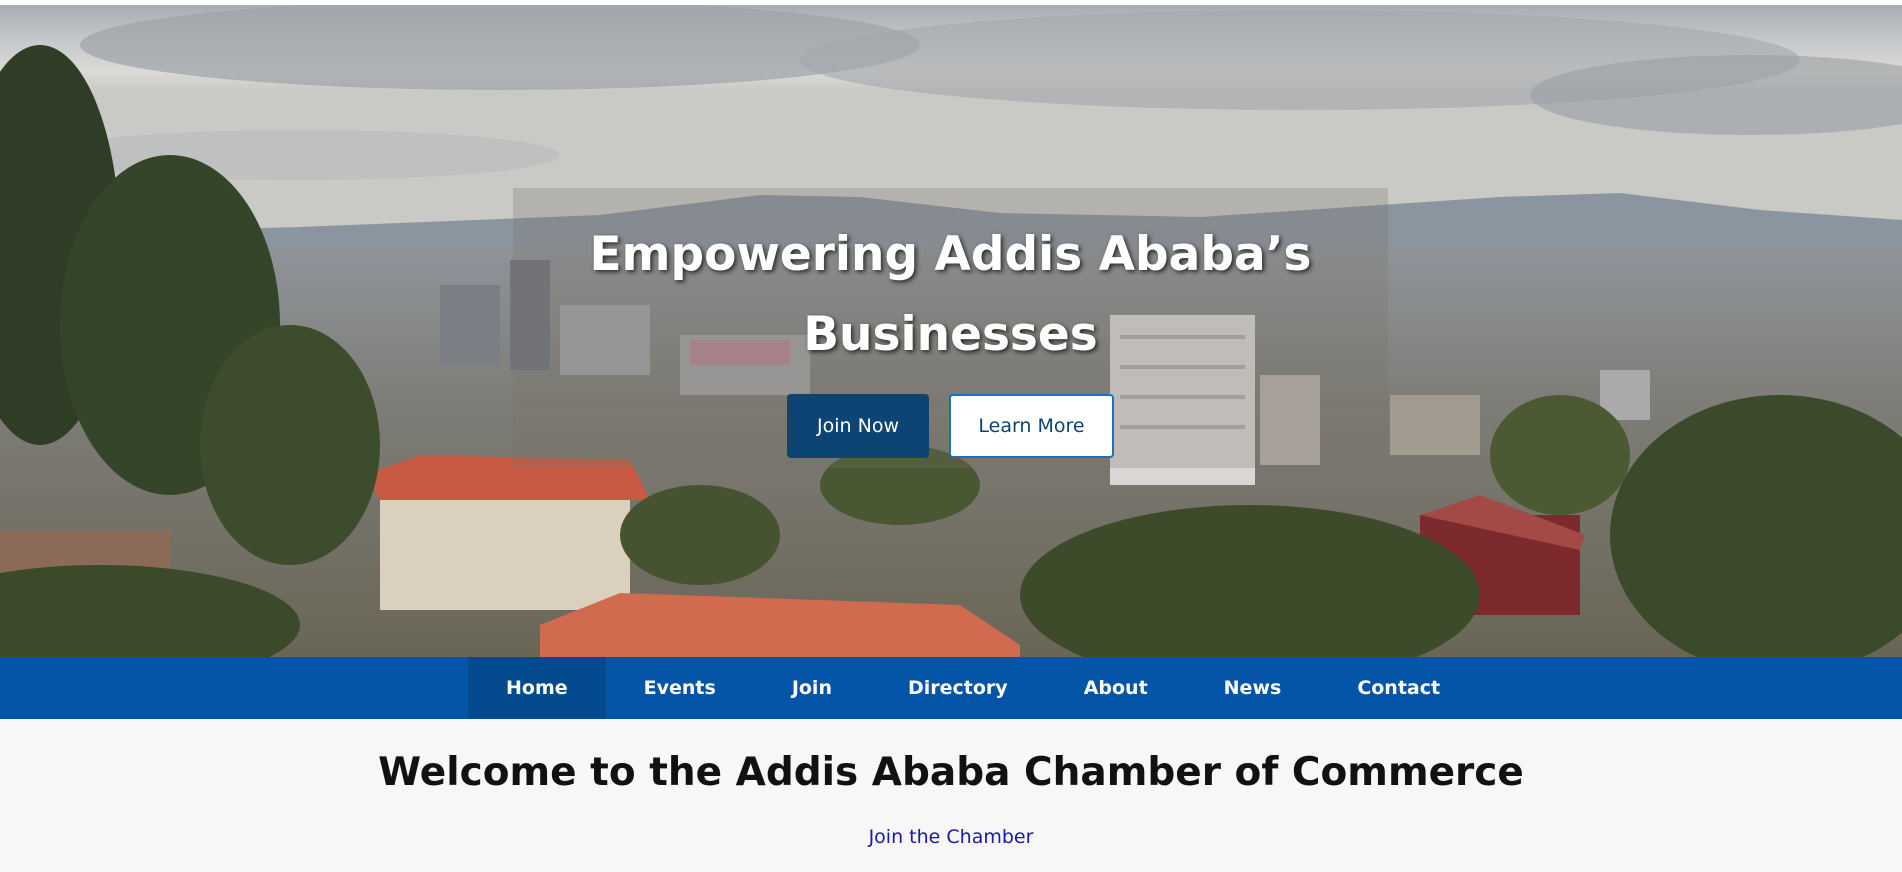  I want to click on hero-title: Empowering Addis Ababa’s Businesses, so click(950, 294).